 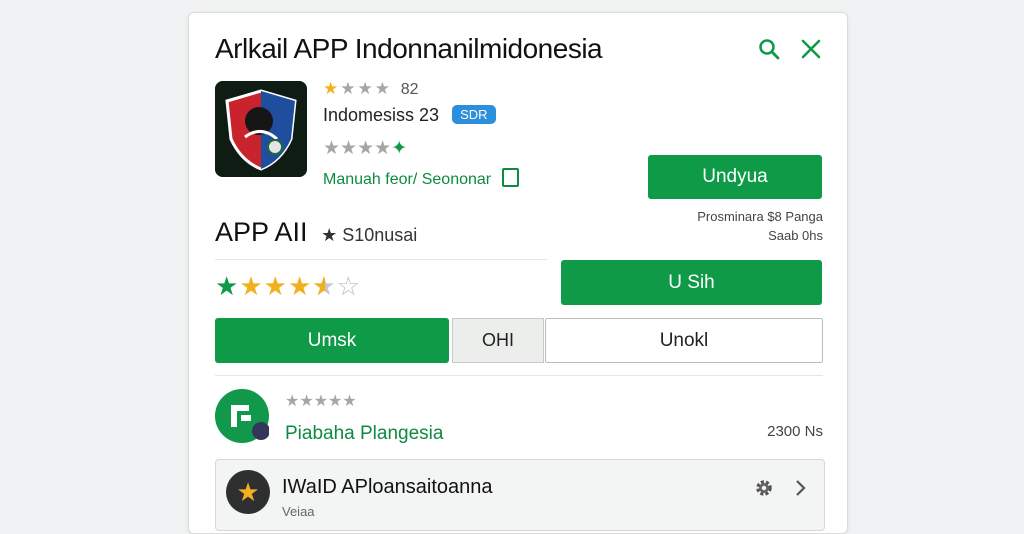 I want to click on app-name: Indomesiss 23, so click(x=381, y=115).